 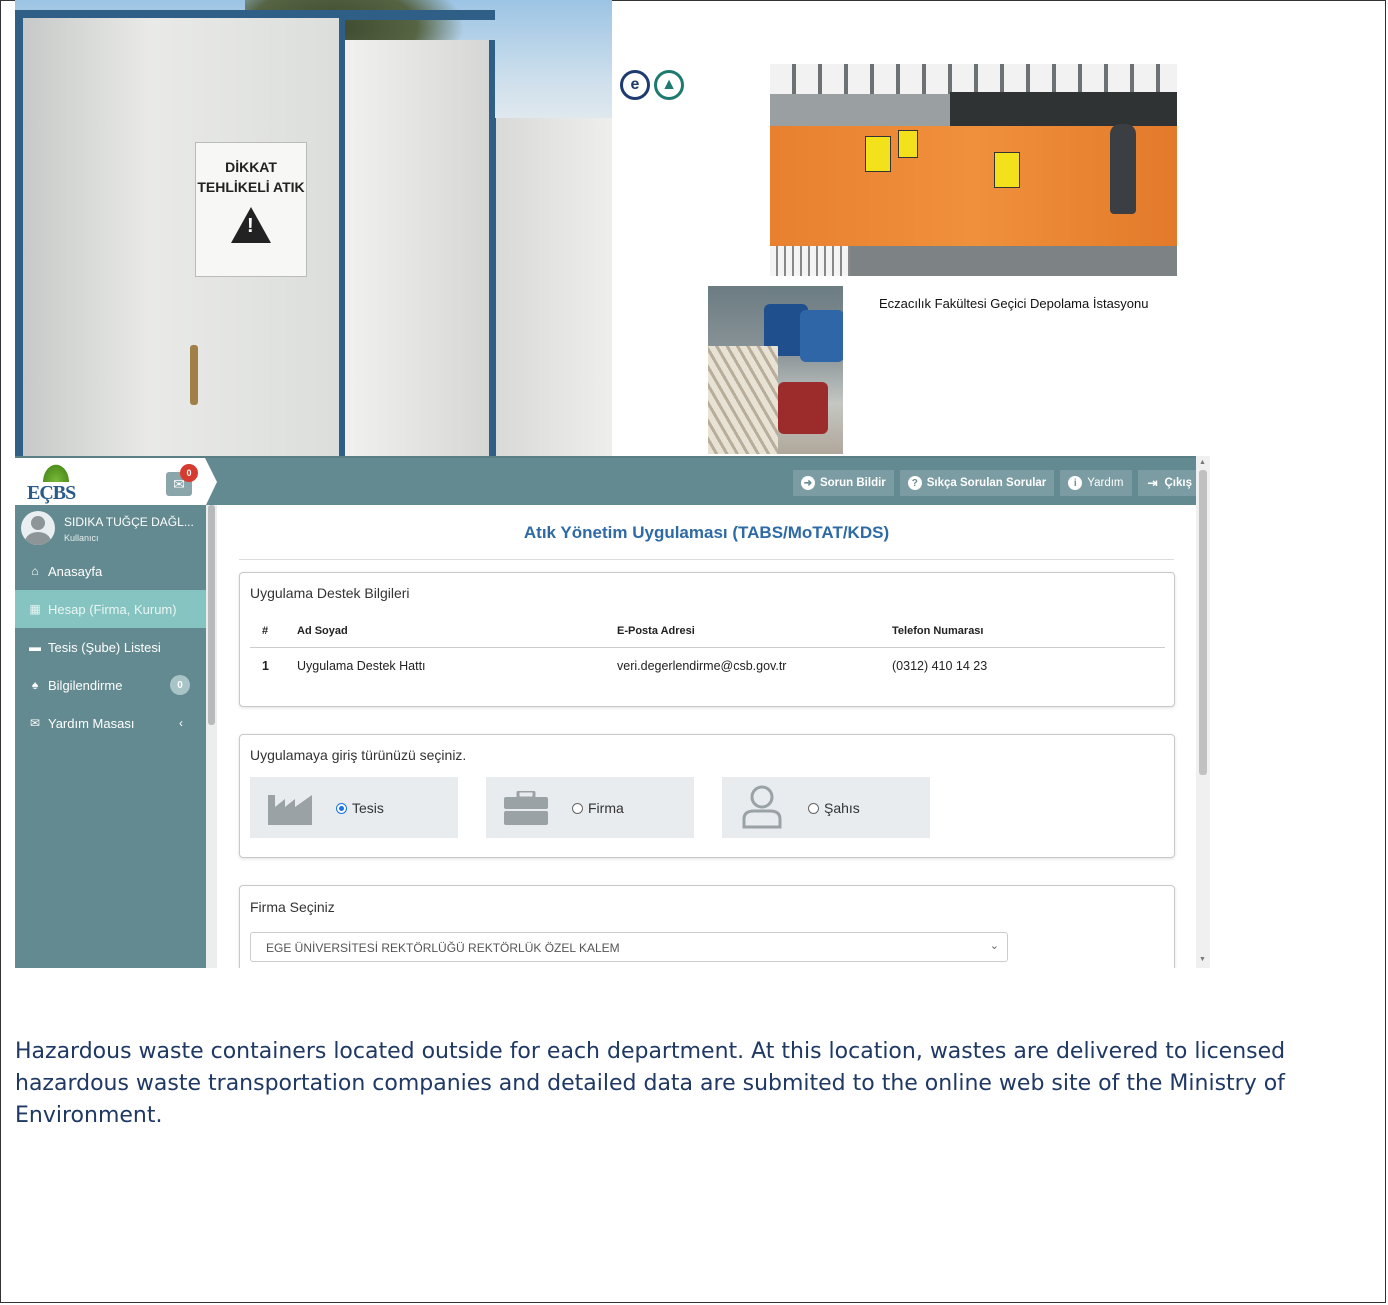 What do you see at coordinates (1202, 959) in the screenshot?
I see `scroll-down-icon: ▼` at bounding box center [1202, 959].